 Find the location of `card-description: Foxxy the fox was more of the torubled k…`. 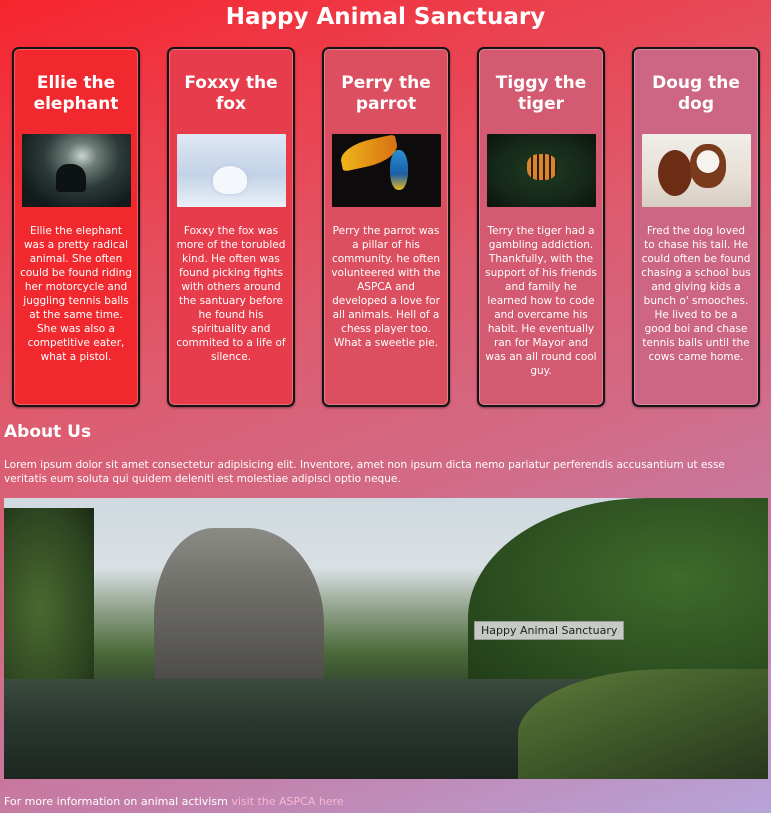

card-description: Foxxy the fox was more of the torubled k… is located at coordinates (231, 294).